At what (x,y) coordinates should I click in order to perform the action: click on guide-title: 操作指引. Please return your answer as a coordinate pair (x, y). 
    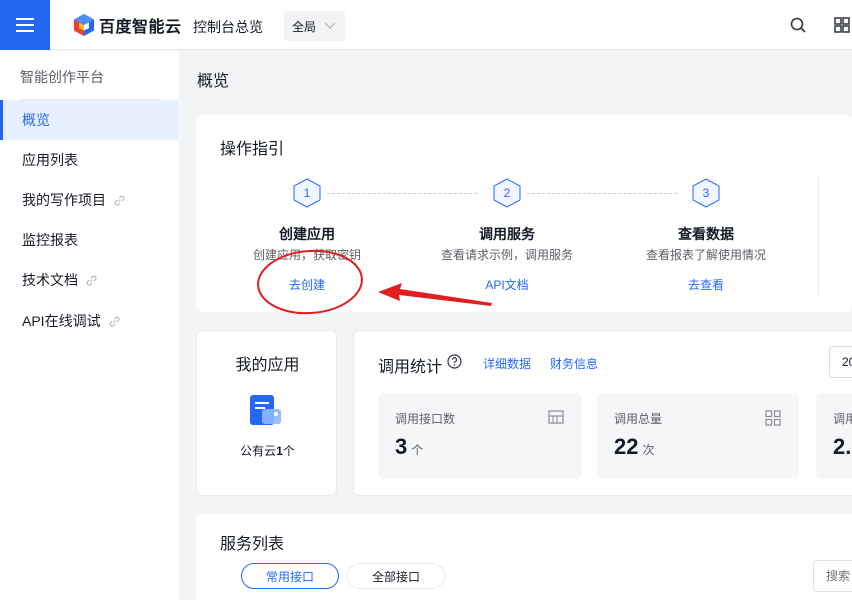
    Looking at the image, I should click on (252, 149).